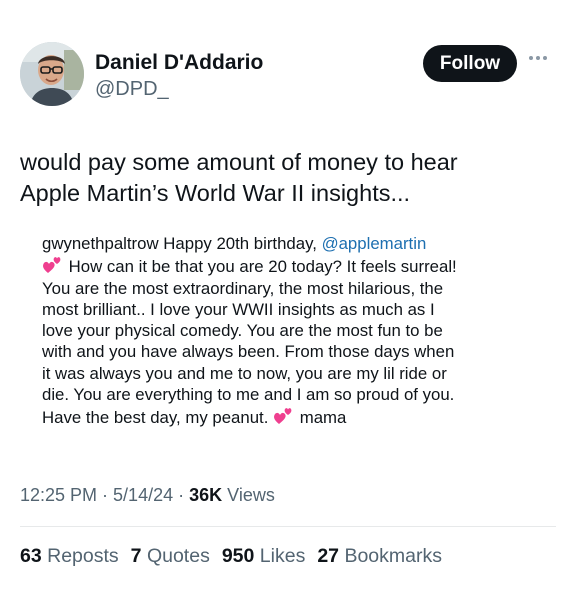  Describe the element at coordinates (238, 556) in the screenshot. I see `likes-count: 950` at that location.